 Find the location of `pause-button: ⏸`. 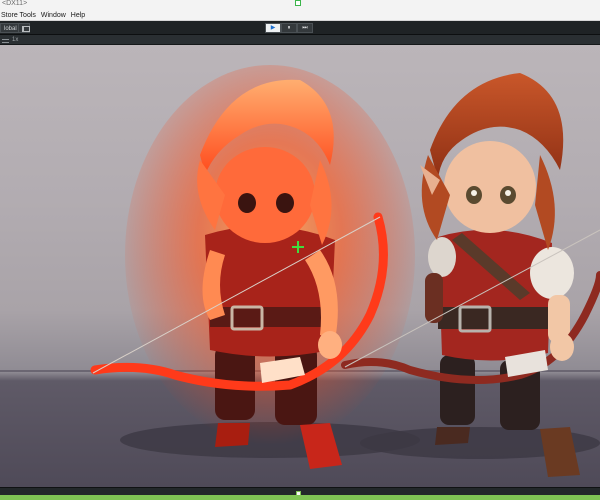

pause-button: ⏸ is located at coordinates (289, 28).